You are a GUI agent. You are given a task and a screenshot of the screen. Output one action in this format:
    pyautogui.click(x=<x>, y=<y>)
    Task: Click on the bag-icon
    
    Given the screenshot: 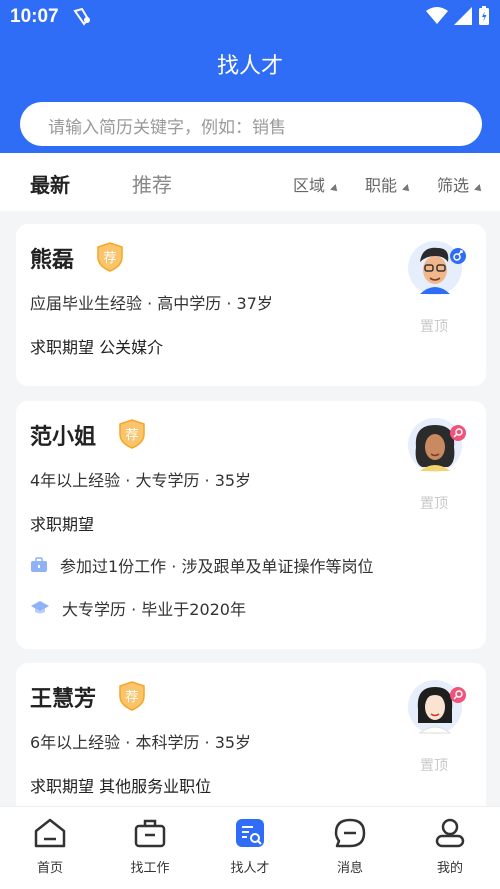 What is the action you would take?
    pyautogui.click(x=150, y=833)
    